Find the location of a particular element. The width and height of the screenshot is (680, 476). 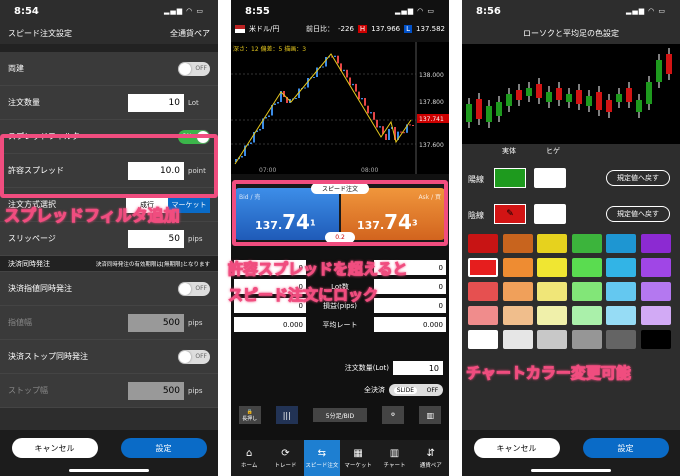

page-title: スピード注文設定 is located at coordinates (40, 33).